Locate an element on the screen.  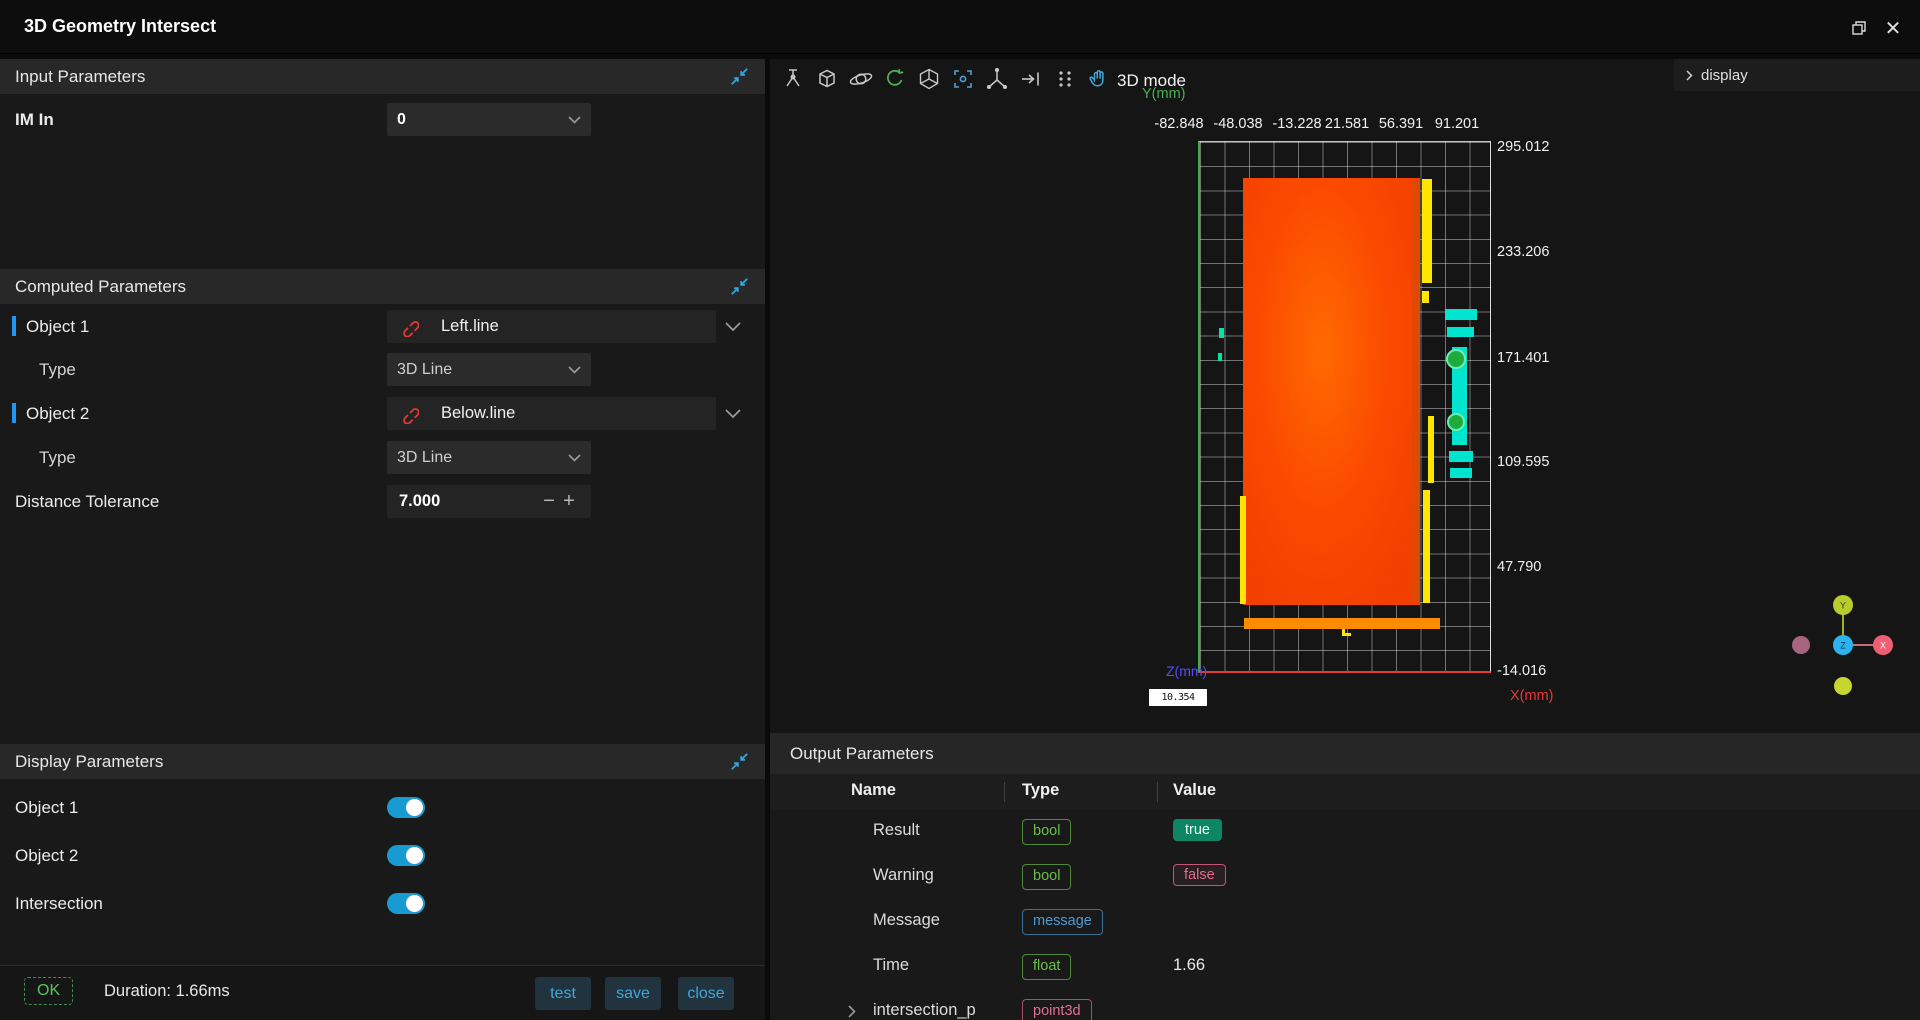
viewport-toolbar is located at coordinates (945, 78).